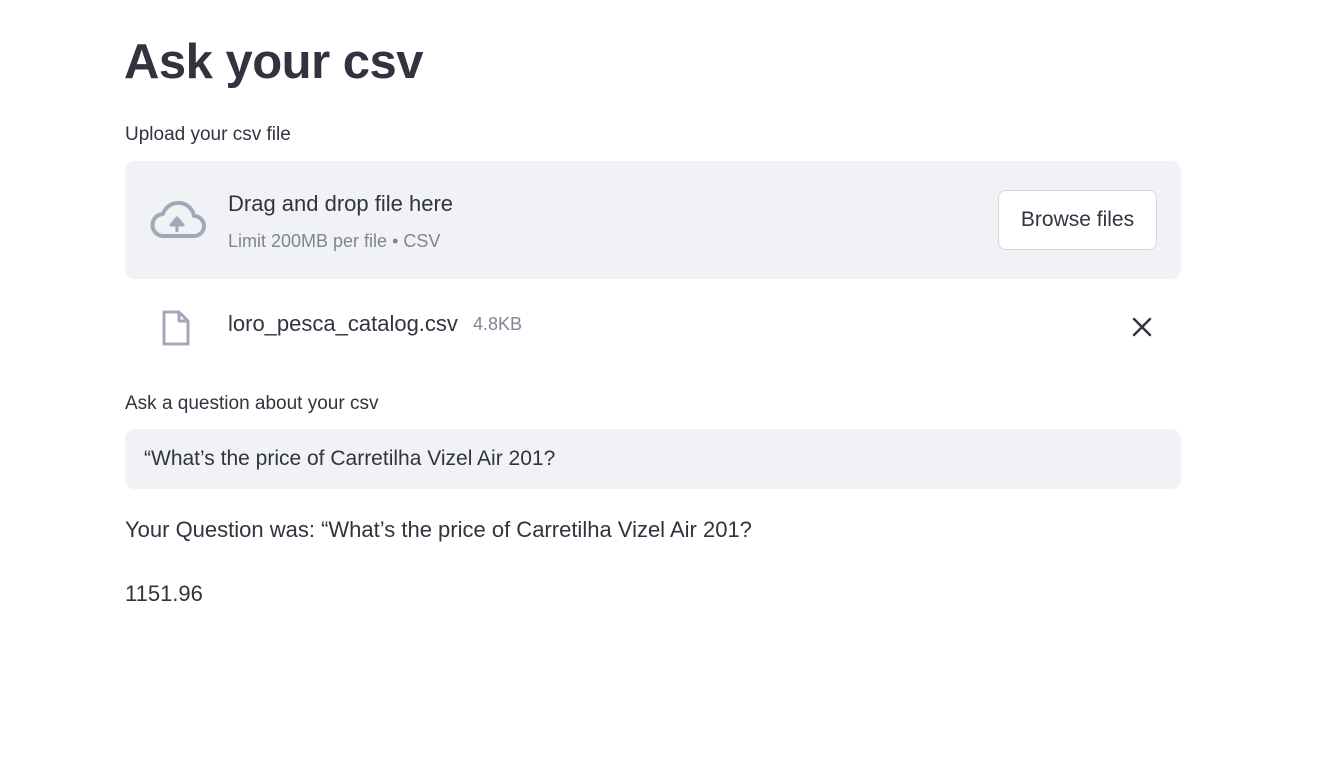 Image resolution: width=1334 pixels, height=778 pixels. I want to click on page-title: Ask your csv, so click(274, 62).